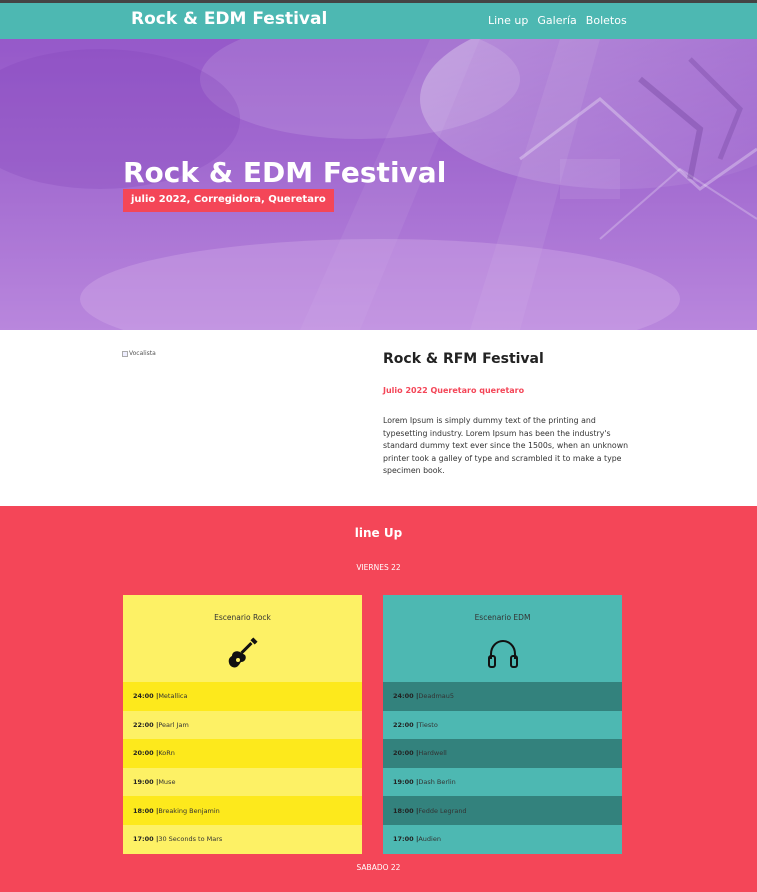 Image resolution: width=757 pixels, height=892 pixels. Describe the element at coordinates (378, 867) in the screenshot. I see `day-label-saturday: SABADO 22` at that location.